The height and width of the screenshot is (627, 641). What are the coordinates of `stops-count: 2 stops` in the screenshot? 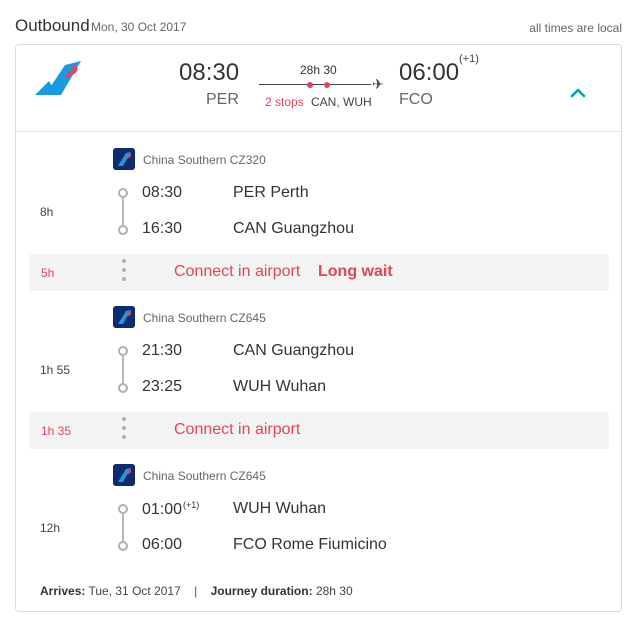 It's located at (284, 102).